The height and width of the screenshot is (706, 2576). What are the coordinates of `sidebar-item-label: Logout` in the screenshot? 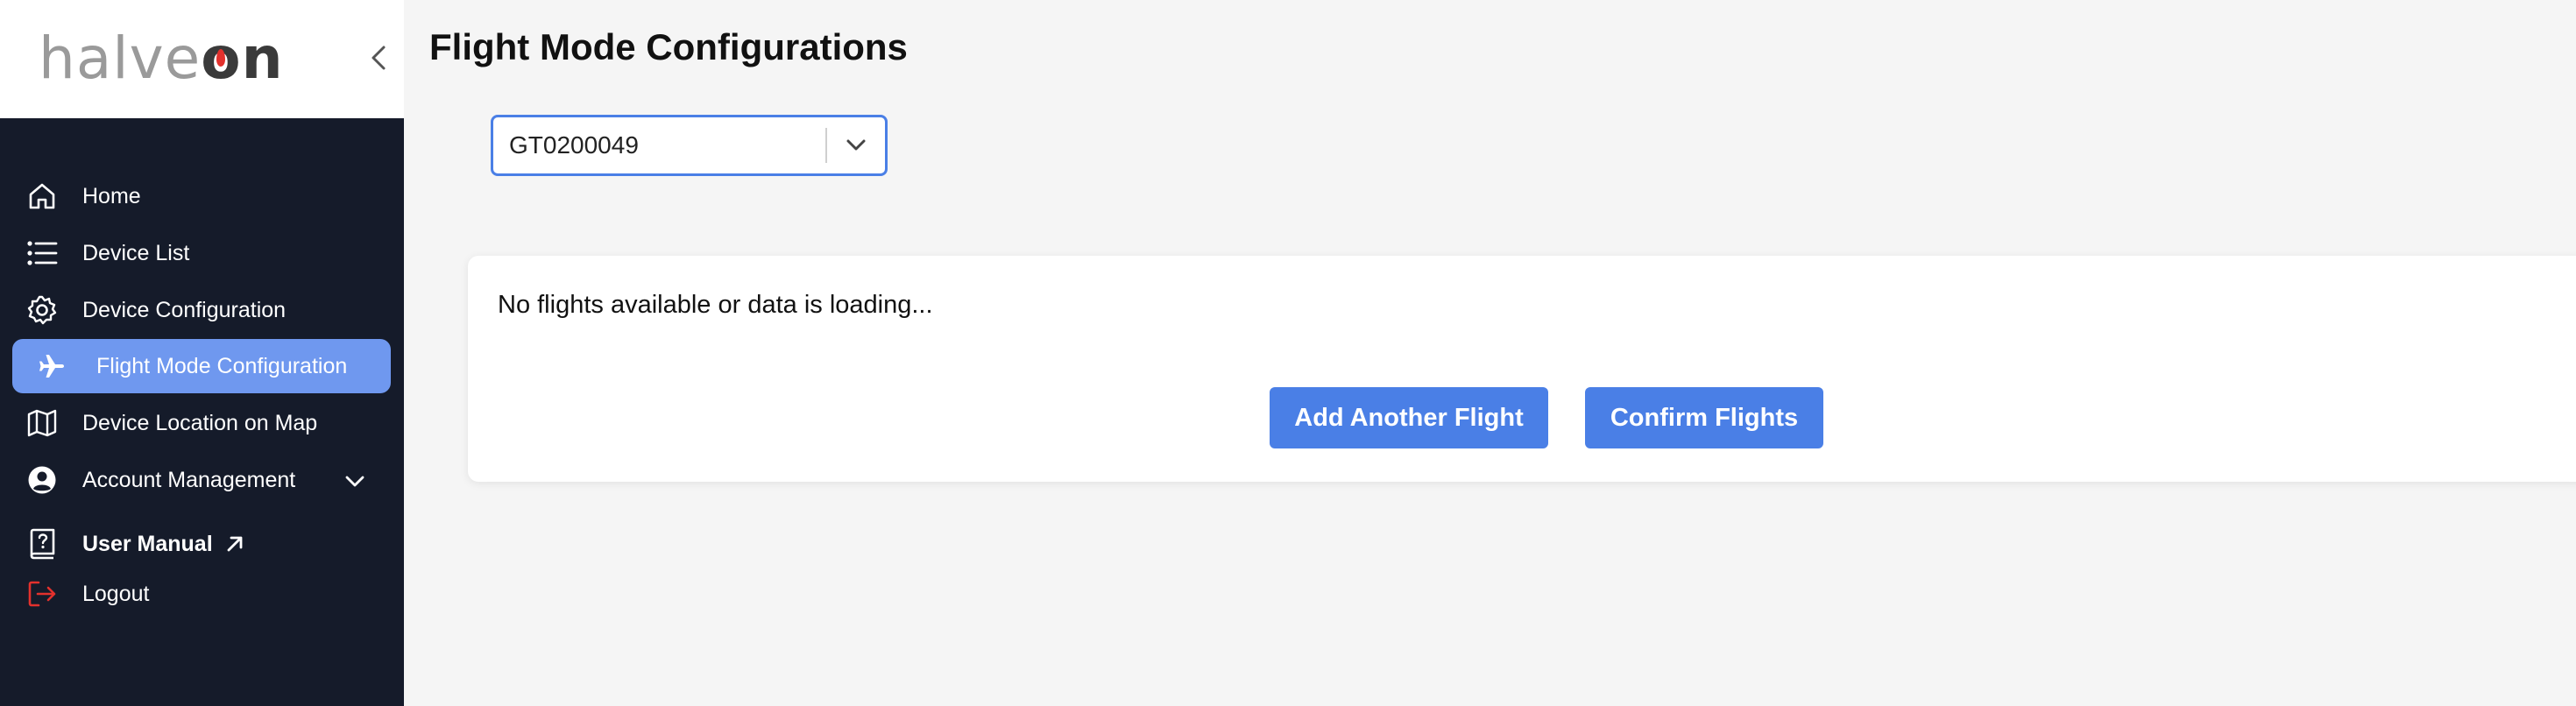 It's located at (116, 594).